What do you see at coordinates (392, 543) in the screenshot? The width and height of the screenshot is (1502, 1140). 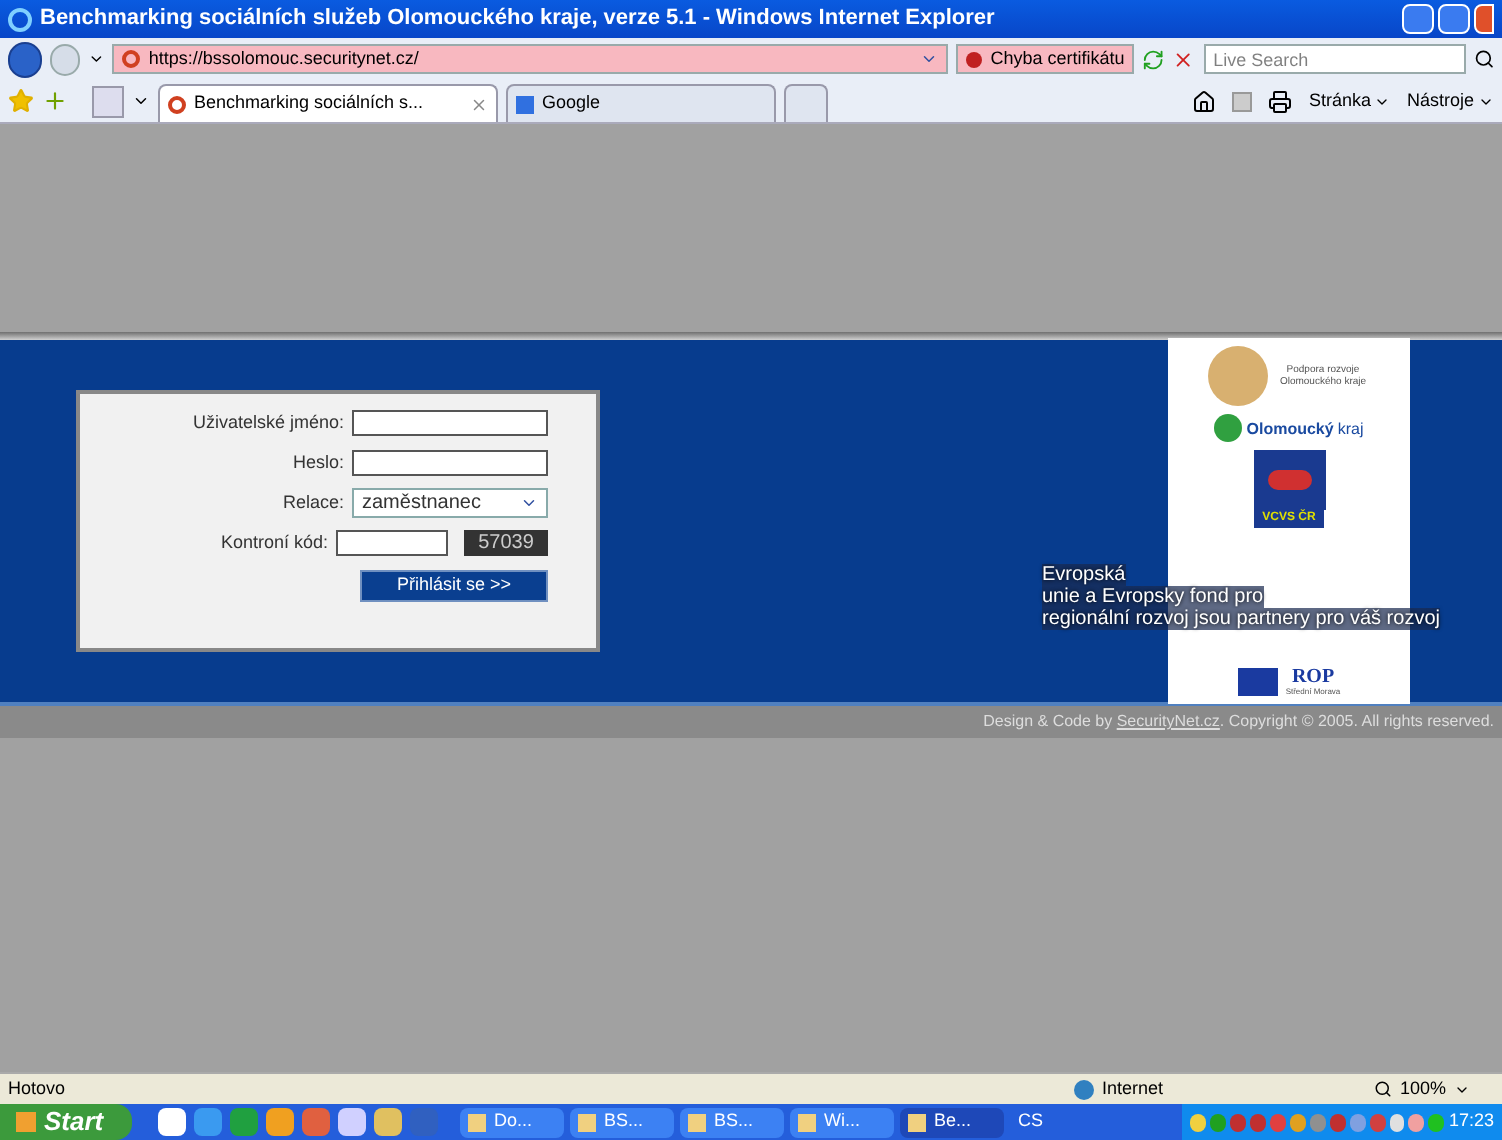 I see `captcha-field` at bounding box center [392, 543].